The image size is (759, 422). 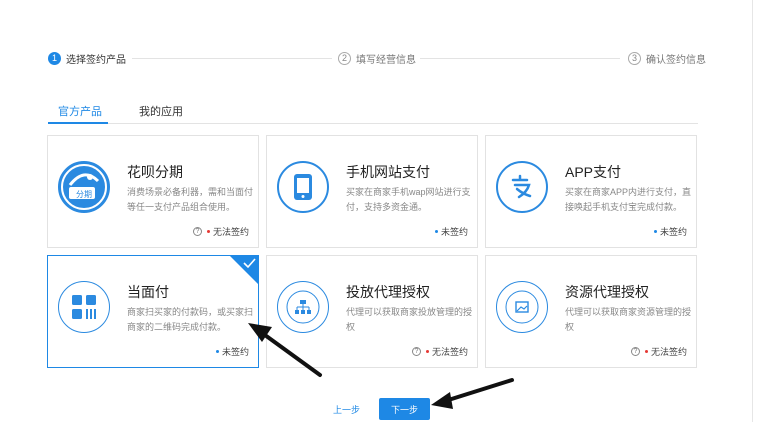 What do you see at coordinates (593, 172) in the screenshot?
I see `product-title: APP支付` at bounding box center [593, 172].